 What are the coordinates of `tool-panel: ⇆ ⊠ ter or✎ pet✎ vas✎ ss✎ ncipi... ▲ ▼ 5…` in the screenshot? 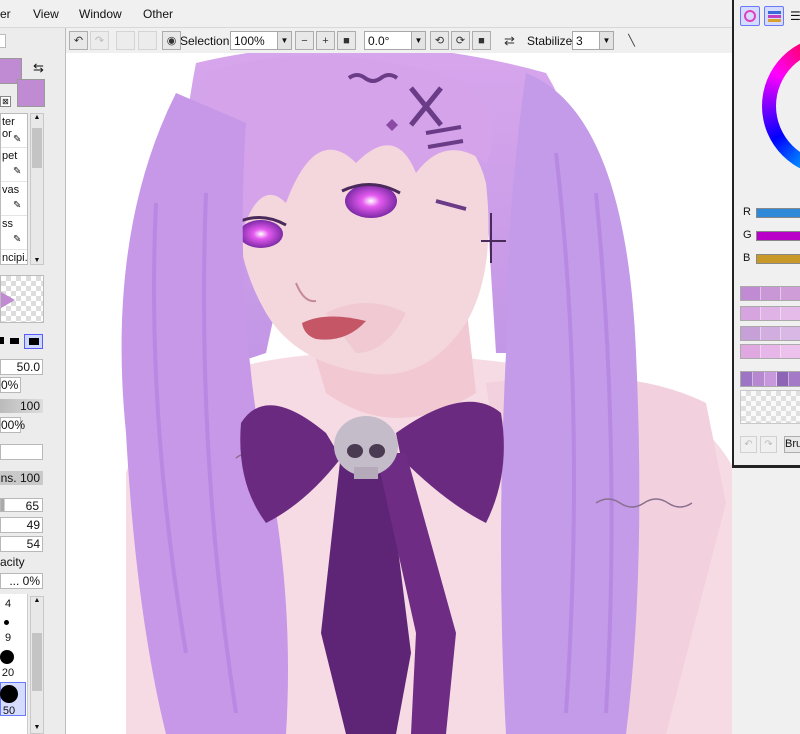 It's located at (33, 381).